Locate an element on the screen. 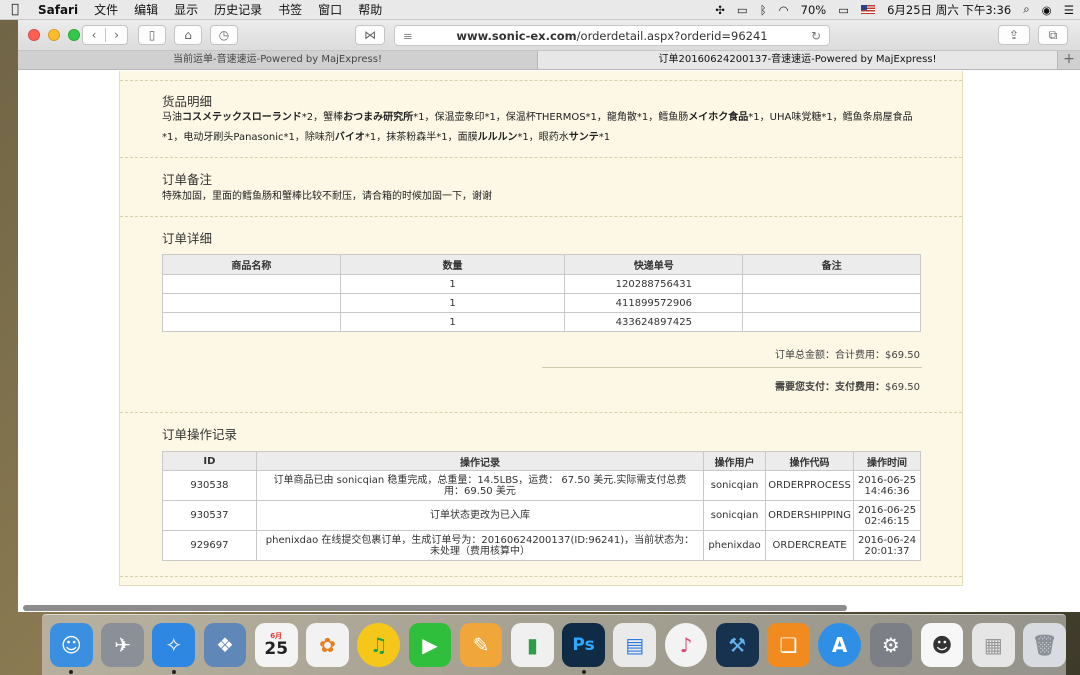 The image size is (1080, 675). reader-icon: ≡ is located at coordinates (408, 36).